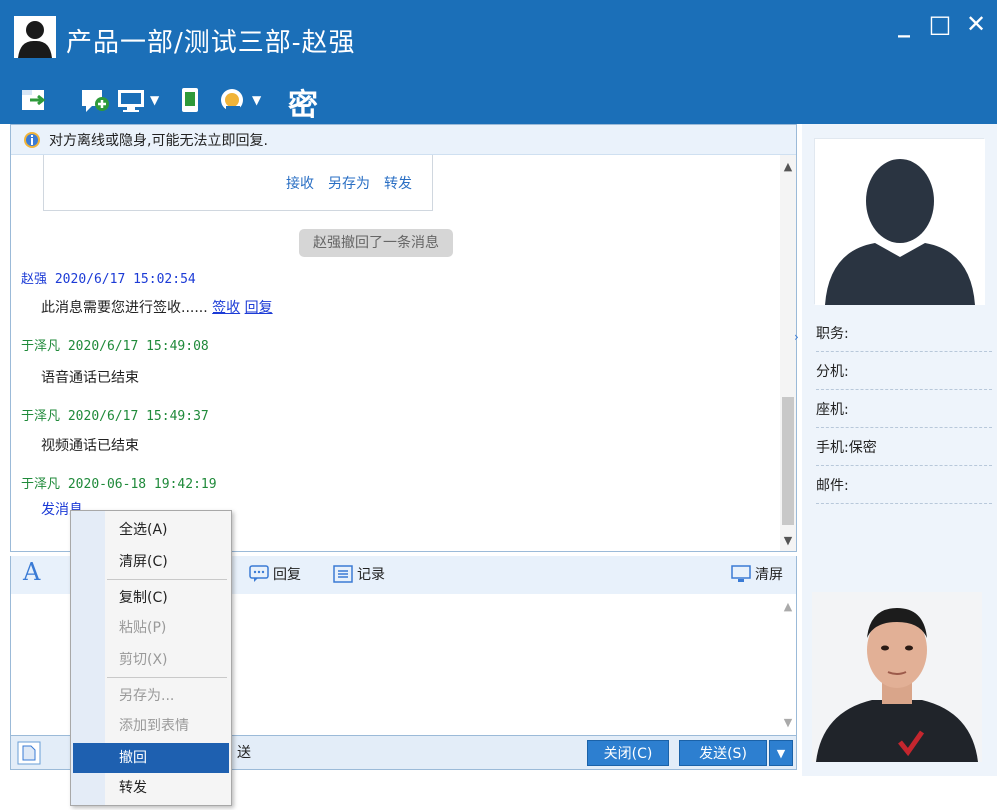 Image resolution: width=997 pixels, height=810 pixels. I want to click on document-icon, so click(29, 753).